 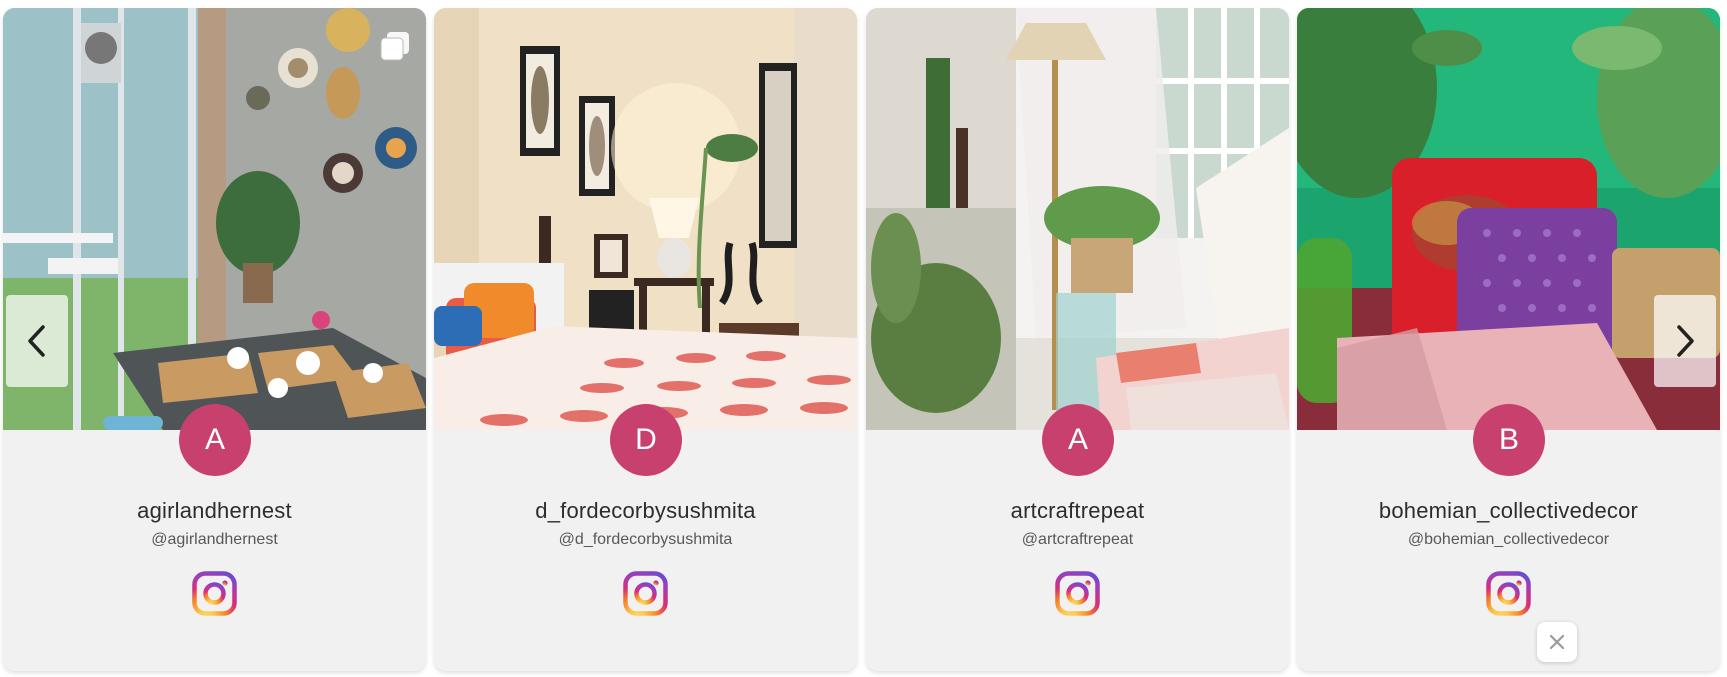 I want to click on profile-handle: @artcraftrepeat, so click(x=1077, y=539).